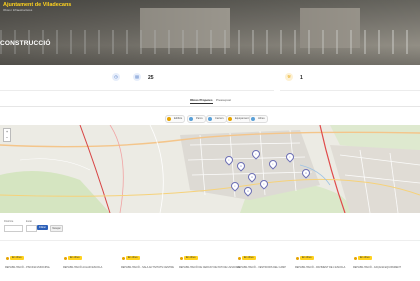 The width and height of the screenshot is (420, 281). I want to click on page-title: CONSTRUCCIÓ, so click(25, 43).